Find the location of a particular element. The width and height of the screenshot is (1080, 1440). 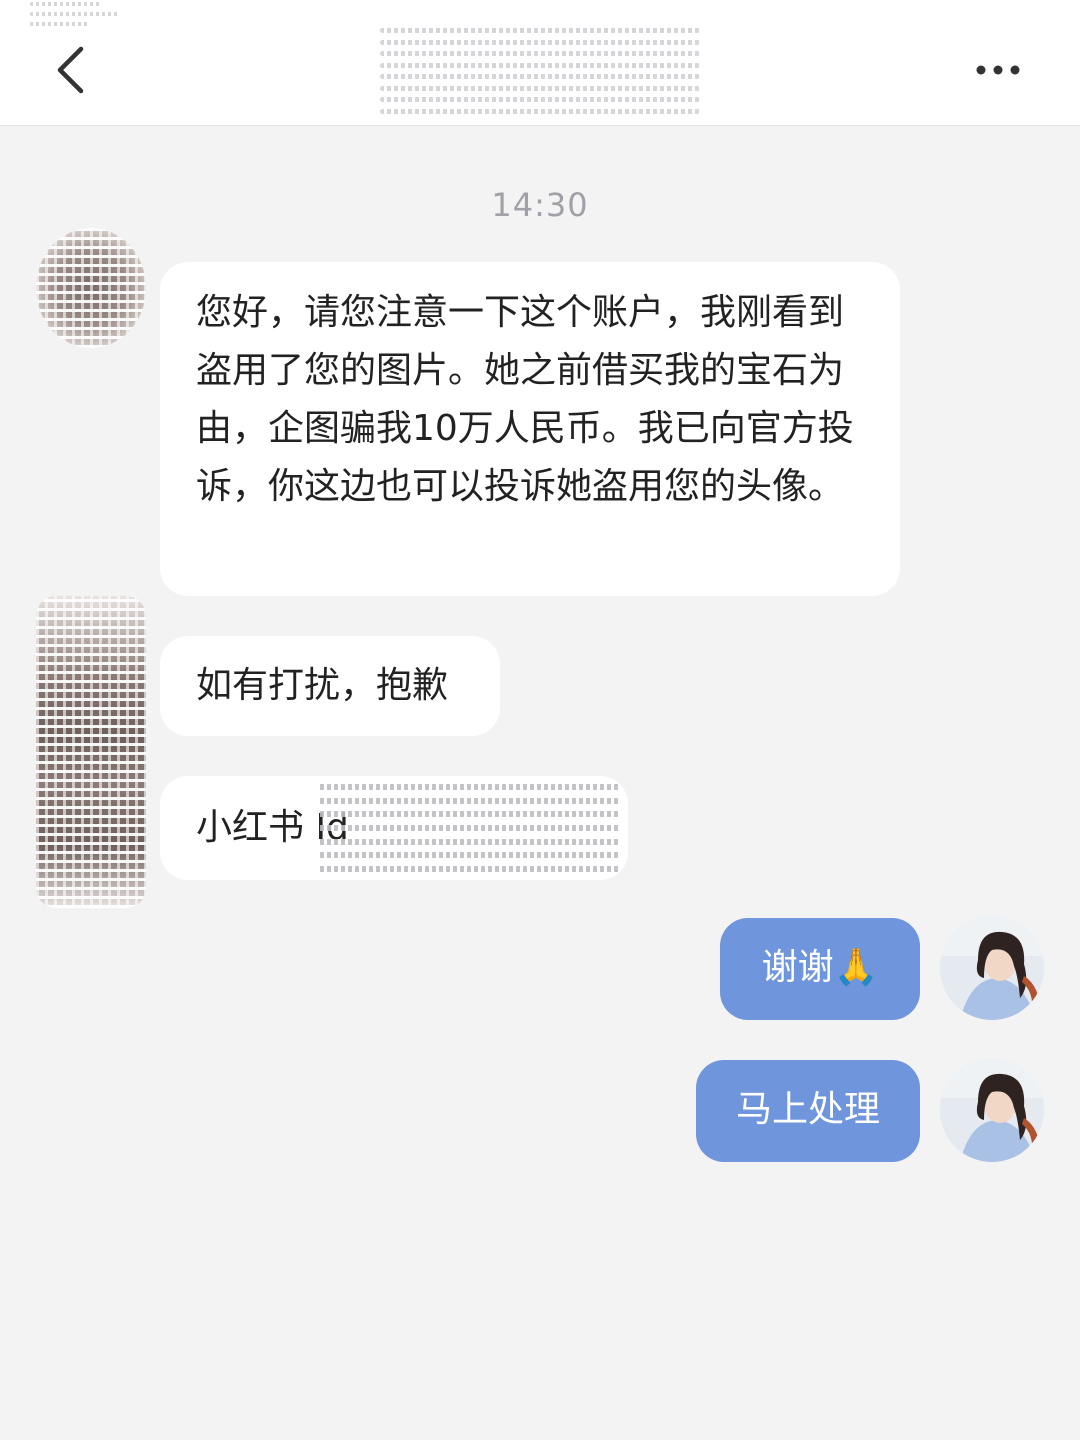

more-options-button is located at coordinates (998, 70).